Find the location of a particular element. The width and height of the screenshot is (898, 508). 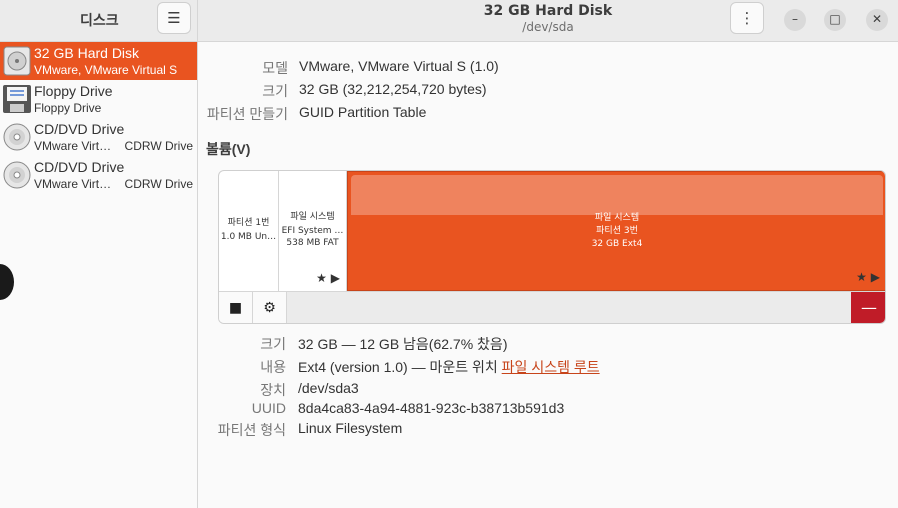

minimize-button: – is located at coordinates (795, 20).